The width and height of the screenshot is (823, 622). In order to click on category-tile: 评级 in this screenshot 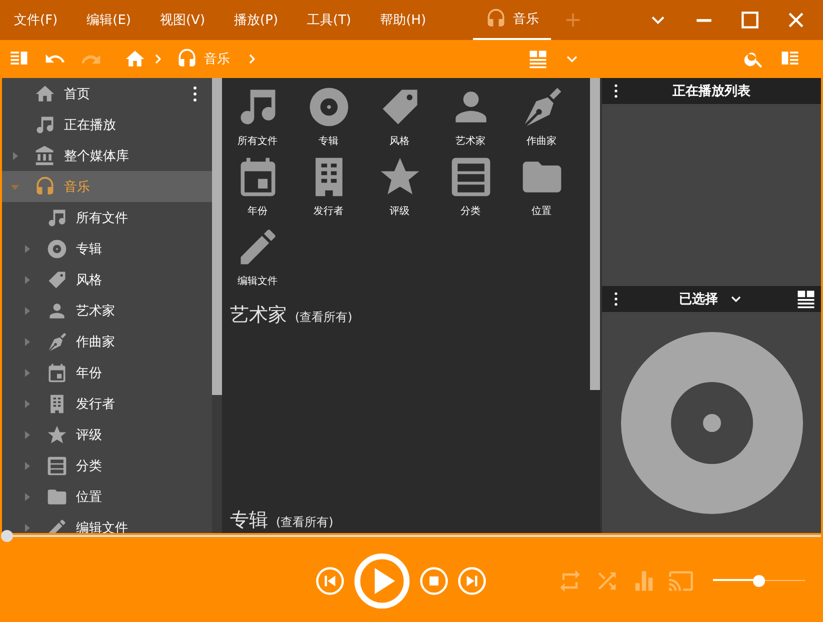, I will do `click(399, 189)`.